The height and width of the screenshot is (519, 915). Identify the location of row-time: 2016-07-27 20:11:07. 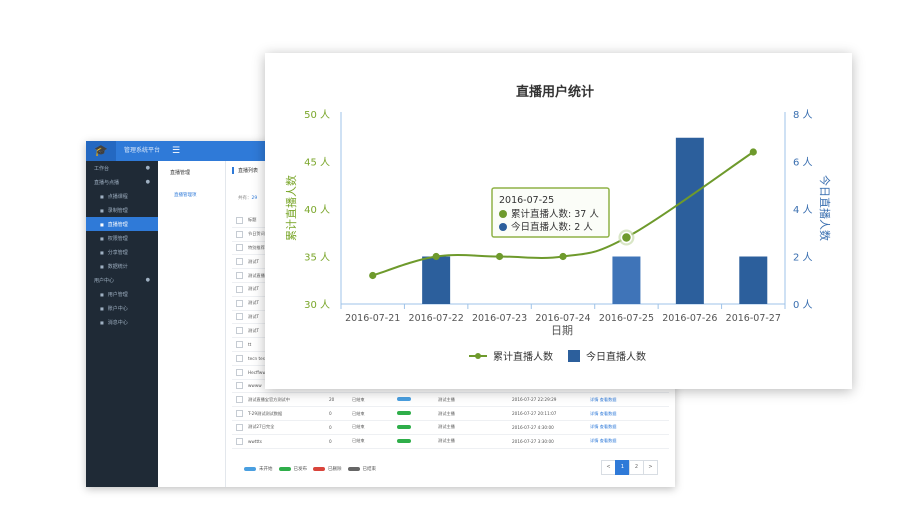
(534, 414).